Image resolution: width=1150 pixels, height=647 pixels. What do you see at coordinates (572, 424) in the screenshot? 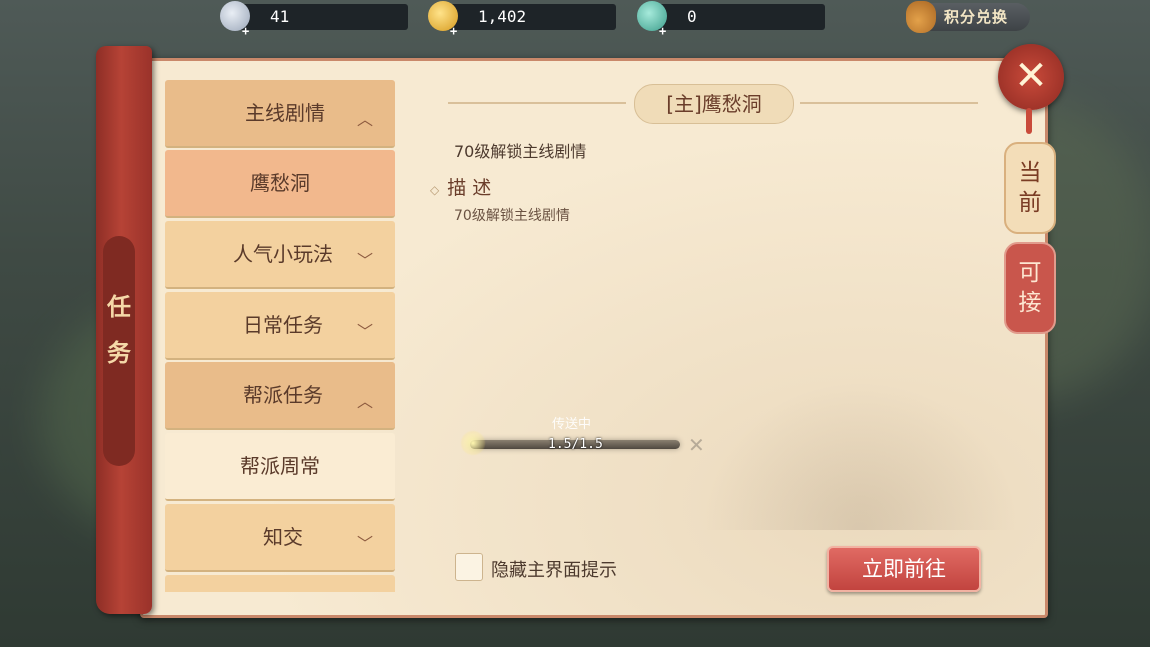
I see `teleport-status: 传送中` at bounding box center [572, 424].